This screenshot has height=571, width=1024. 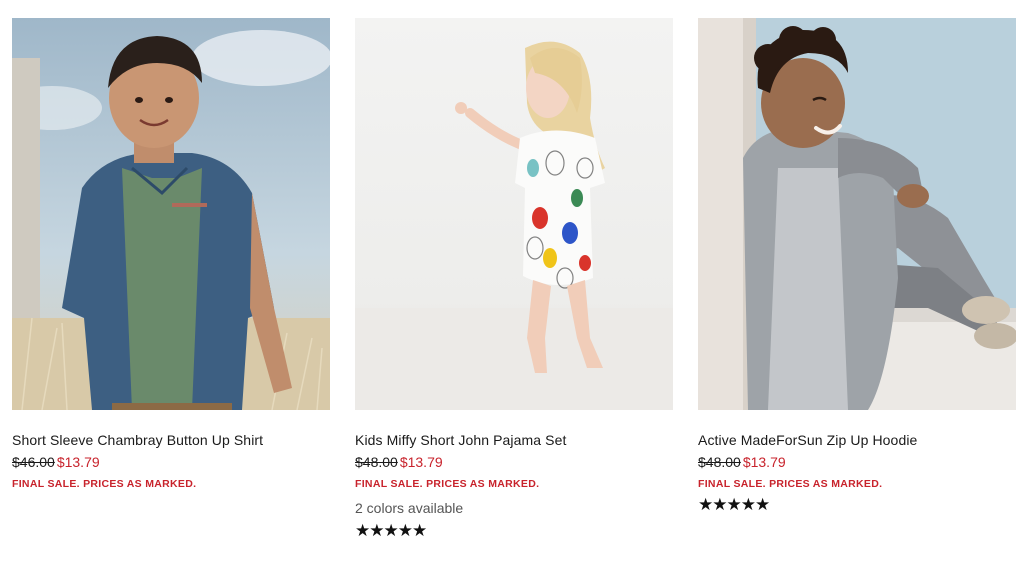 I want to click on product-title: Kids Miffy Short John Pajama Set, so click(x=514, y=440).